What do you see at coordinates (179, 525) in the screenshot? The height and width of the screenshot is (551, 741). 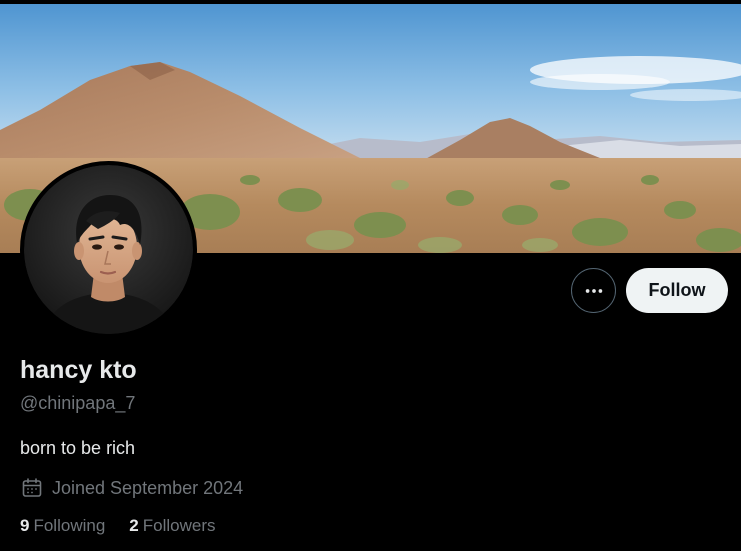 I see `followers-label: Followers` at bounding box center [179, 525].